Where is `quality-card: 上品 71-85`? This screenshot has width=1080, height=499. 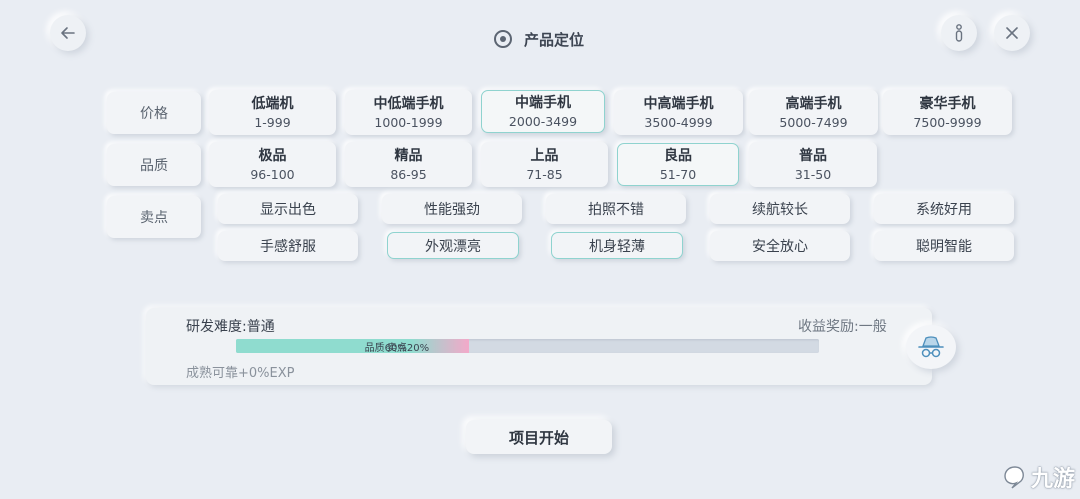 quality-card: 上品 71-85 is located at coordinates (544, 164).